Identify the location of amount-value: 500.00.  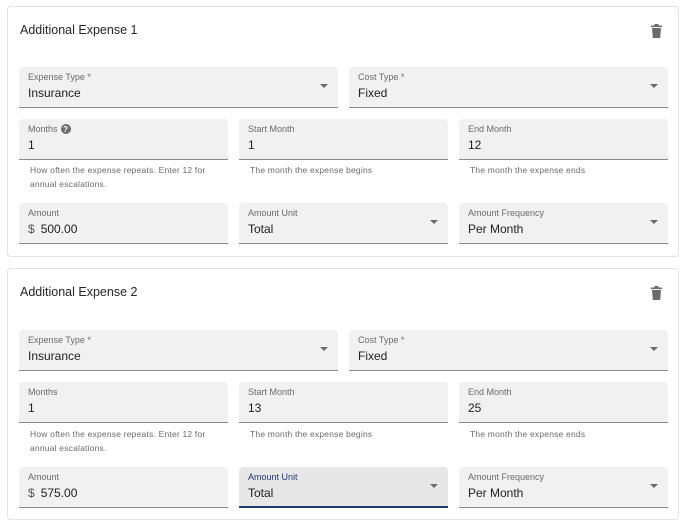
(59, 229).